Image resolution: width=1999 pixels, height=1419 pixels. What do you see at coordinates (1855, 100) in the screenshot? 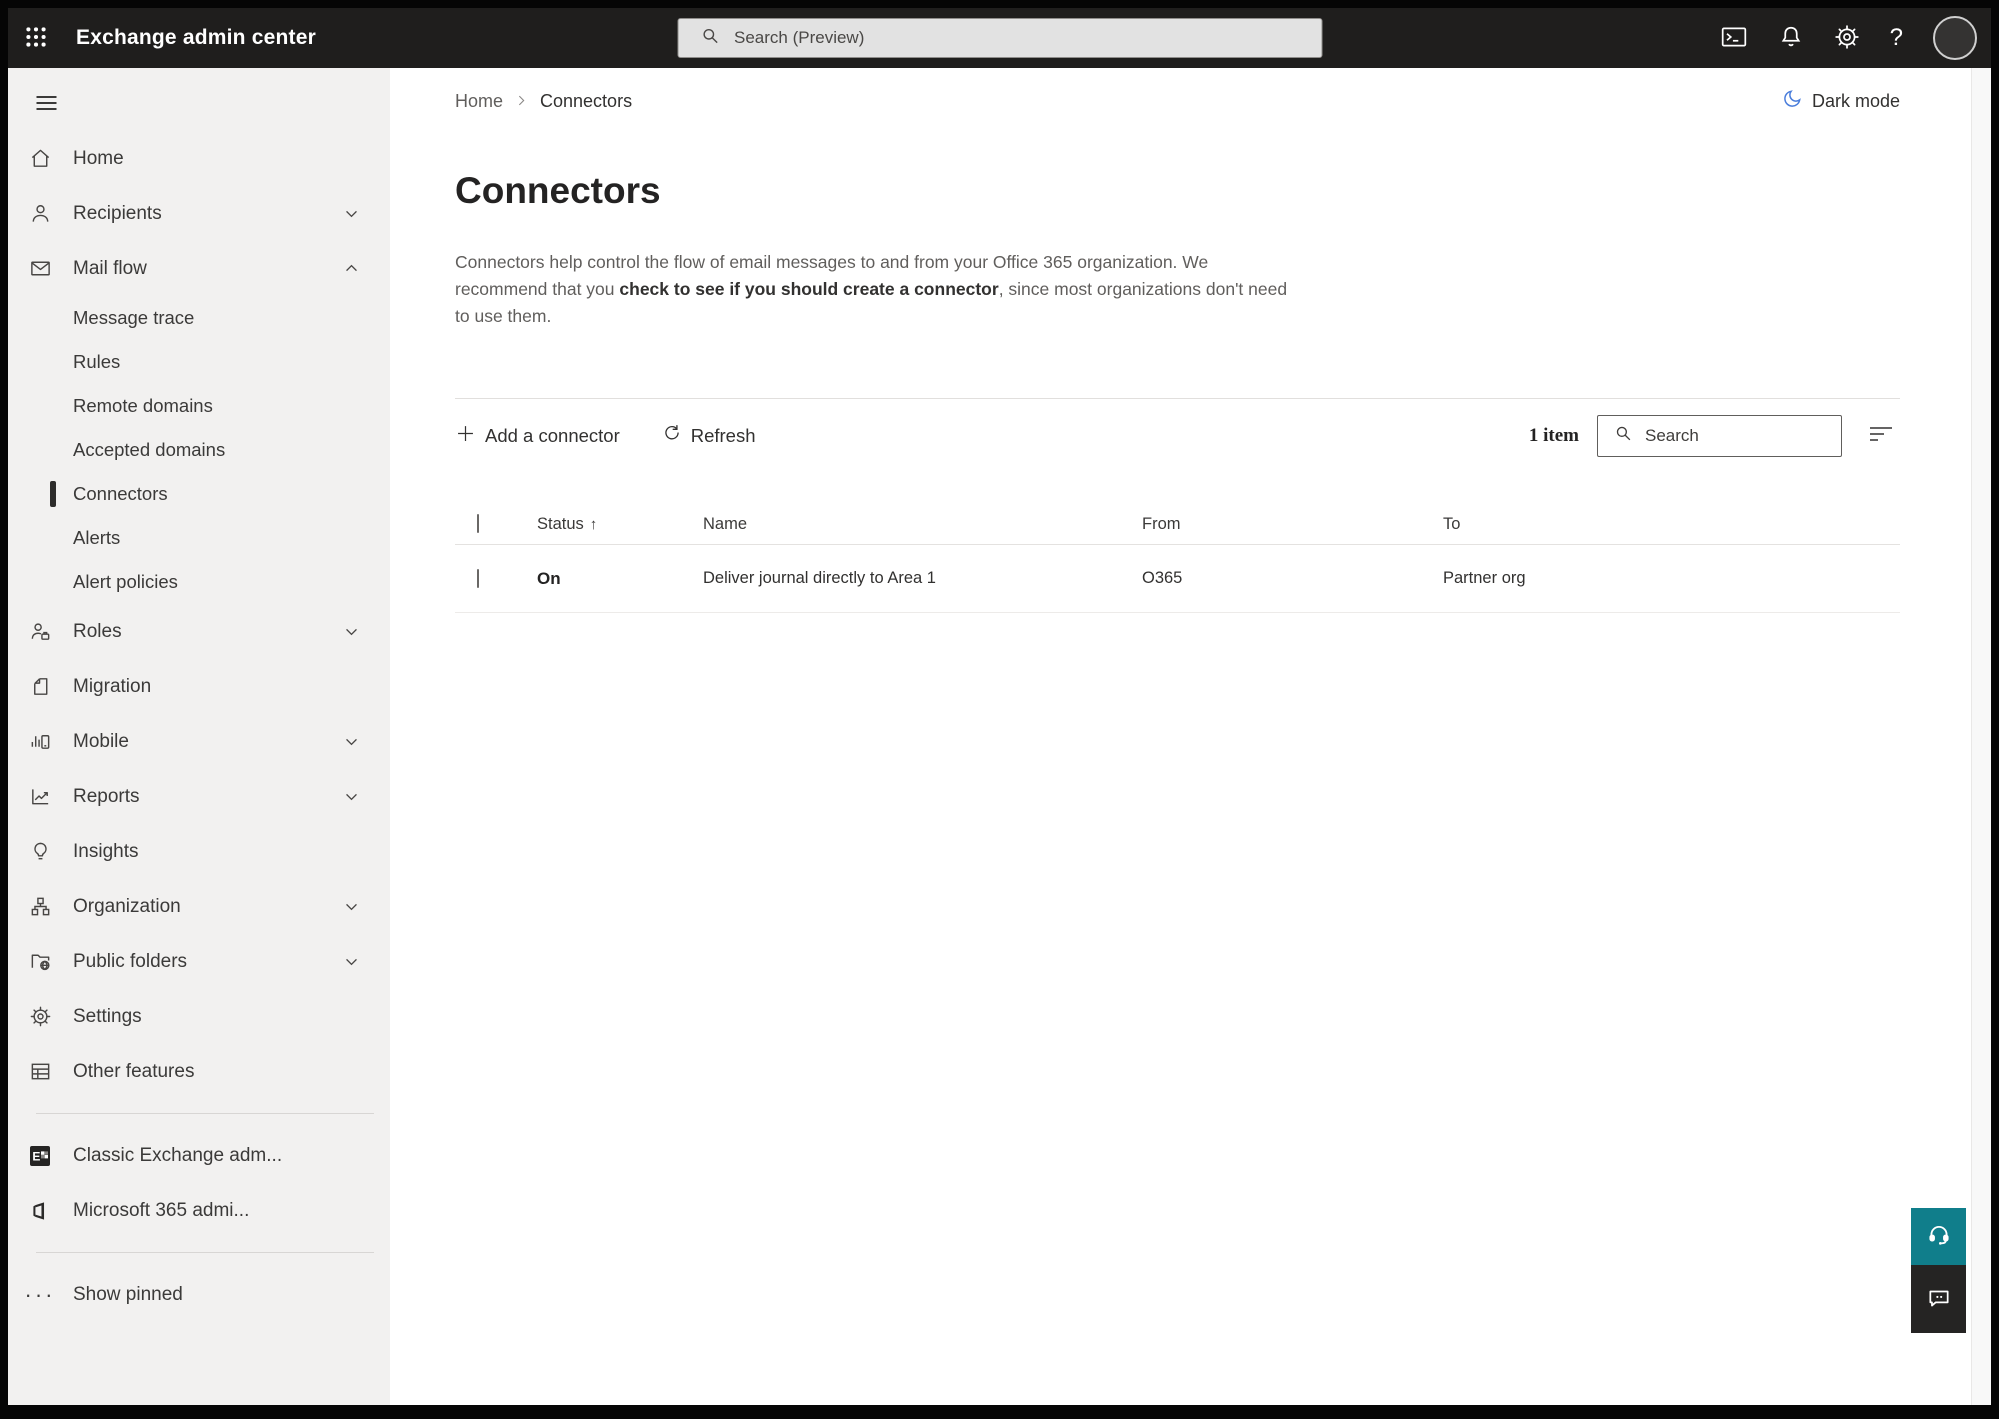
I see `dark-mode-label: Dark mode` at bounding box center [1855, 100].